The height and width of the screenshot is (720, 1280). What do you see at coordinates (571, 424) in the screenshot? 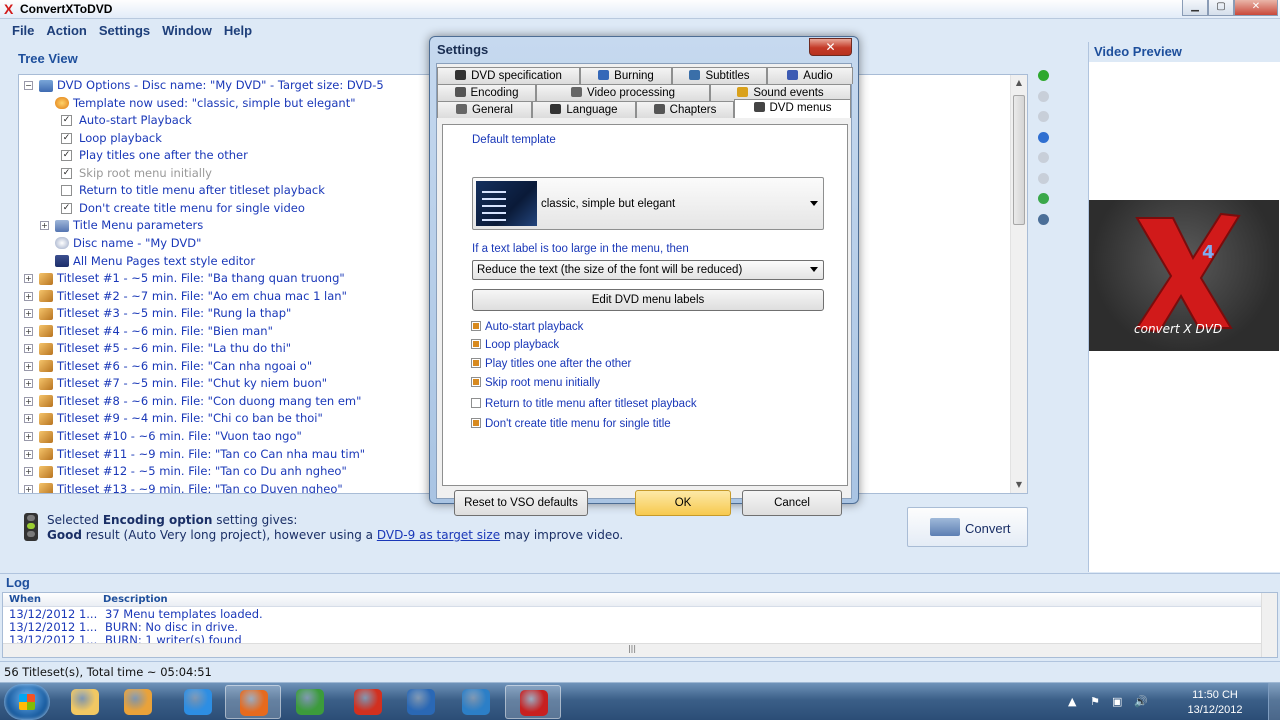
I see `option-checkbox: Don't create title menu for single title` at bounding box center [571, 424].